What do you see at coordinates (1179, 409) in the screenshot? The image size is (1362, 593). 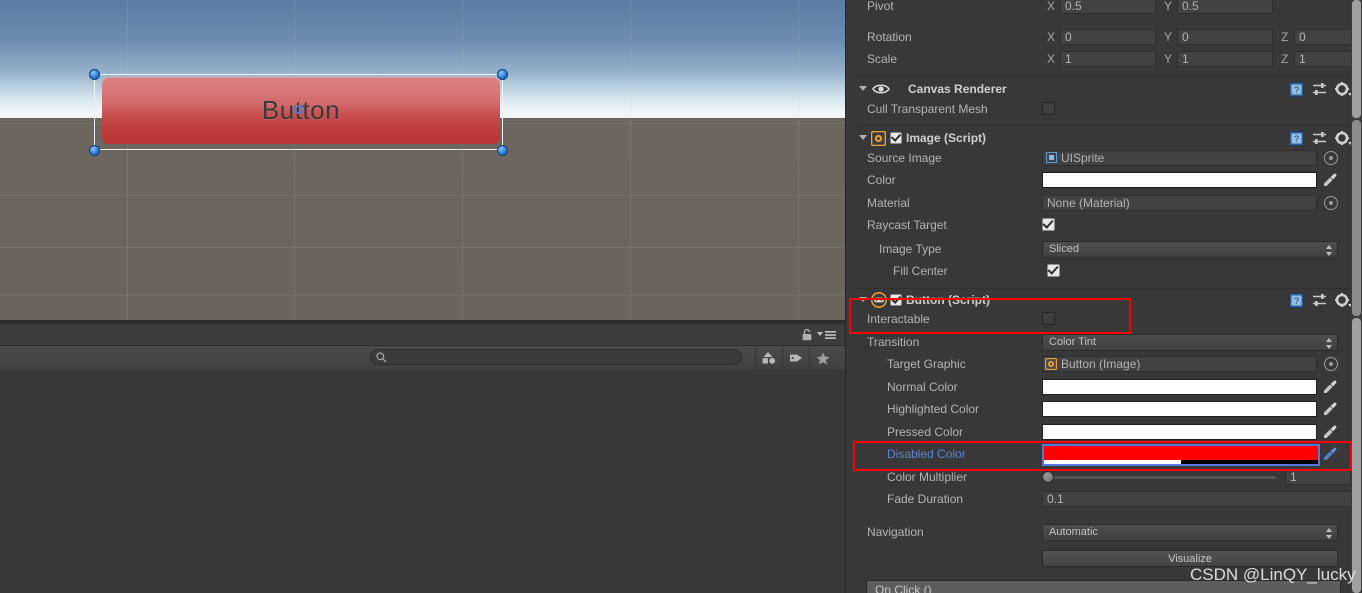 I see `highlighted-color-swatch` at bounding box center [1179, 409].